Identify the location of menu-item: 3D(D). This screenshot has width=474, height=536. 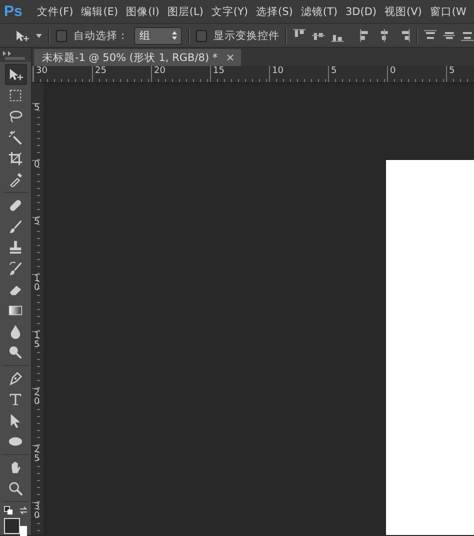
(361, 12).